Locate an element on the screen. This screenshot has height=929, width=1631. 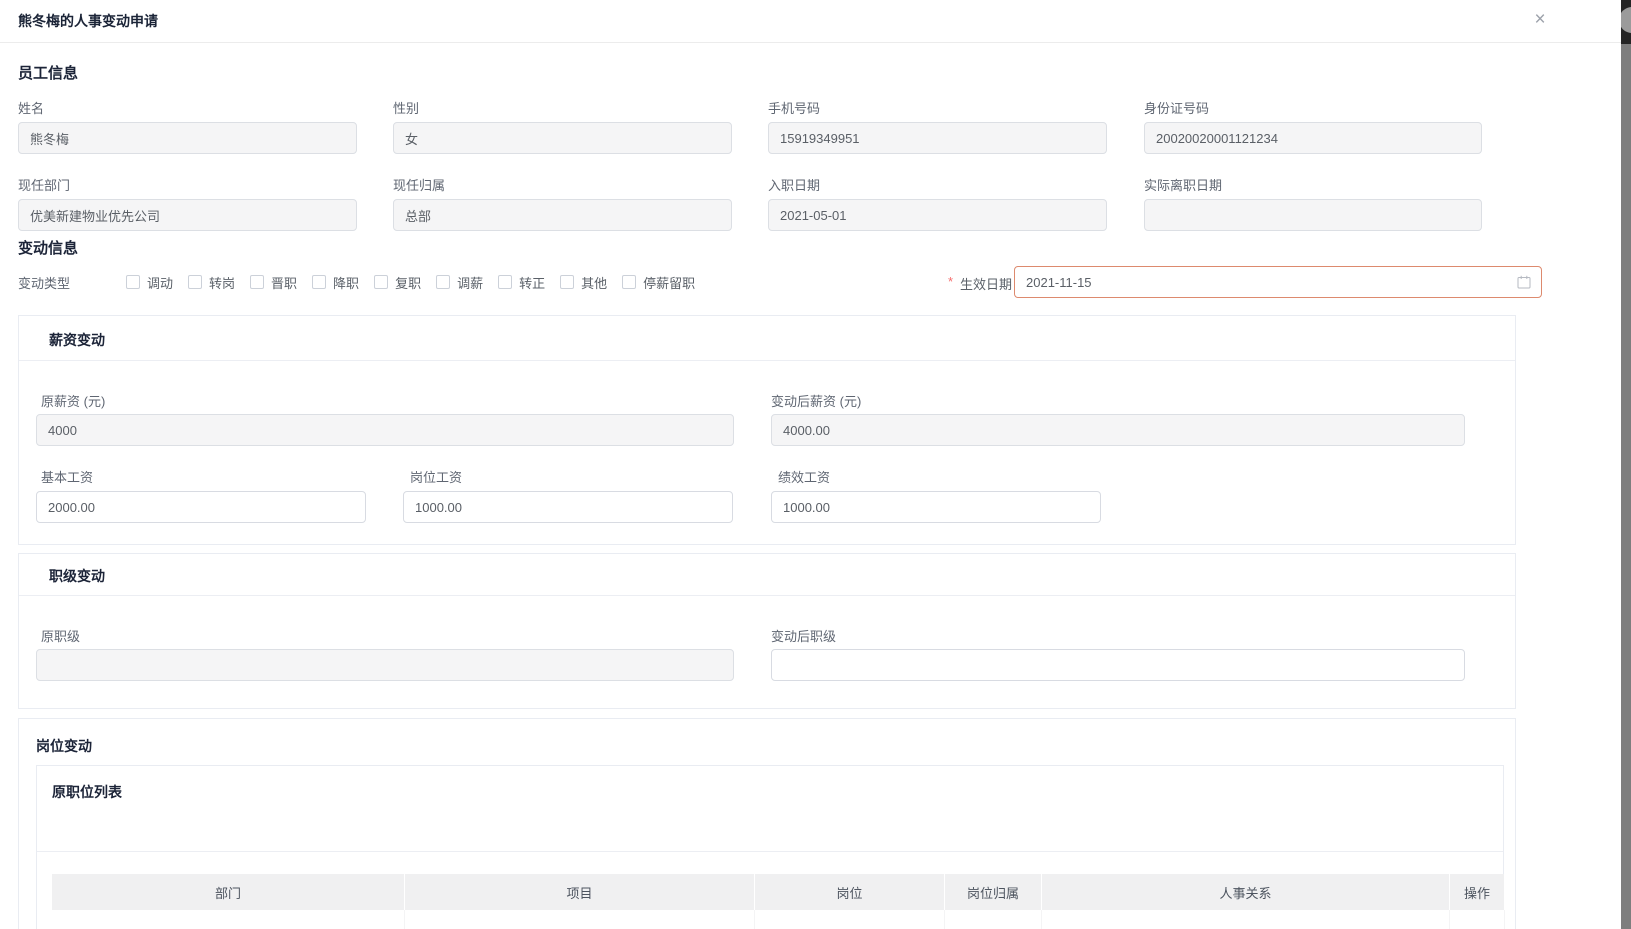
checkbox-label: 调薪 is located at coordinates (470, 283).